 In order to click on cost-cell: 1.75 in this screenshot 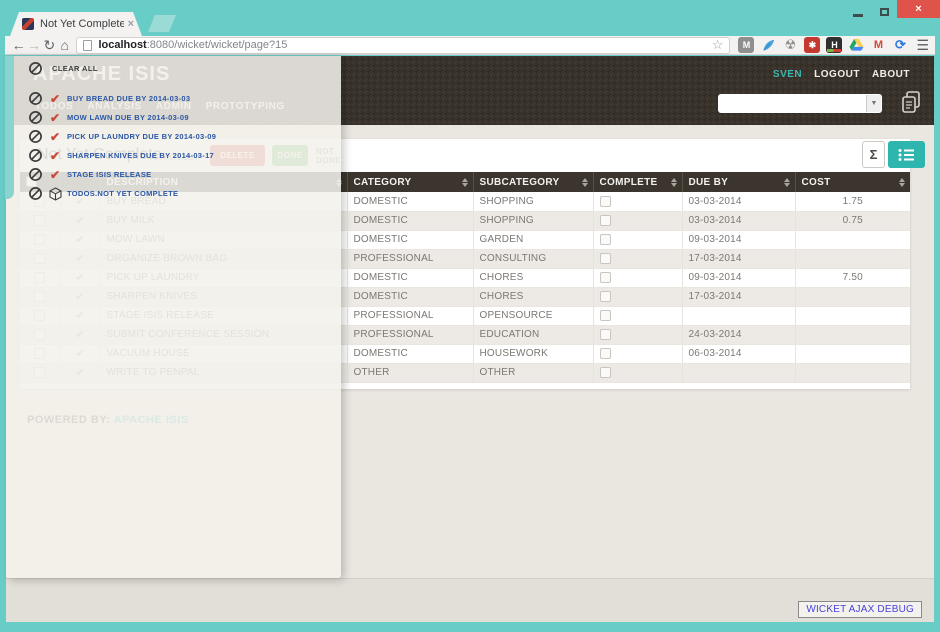, I will do `click(852, 202)`.